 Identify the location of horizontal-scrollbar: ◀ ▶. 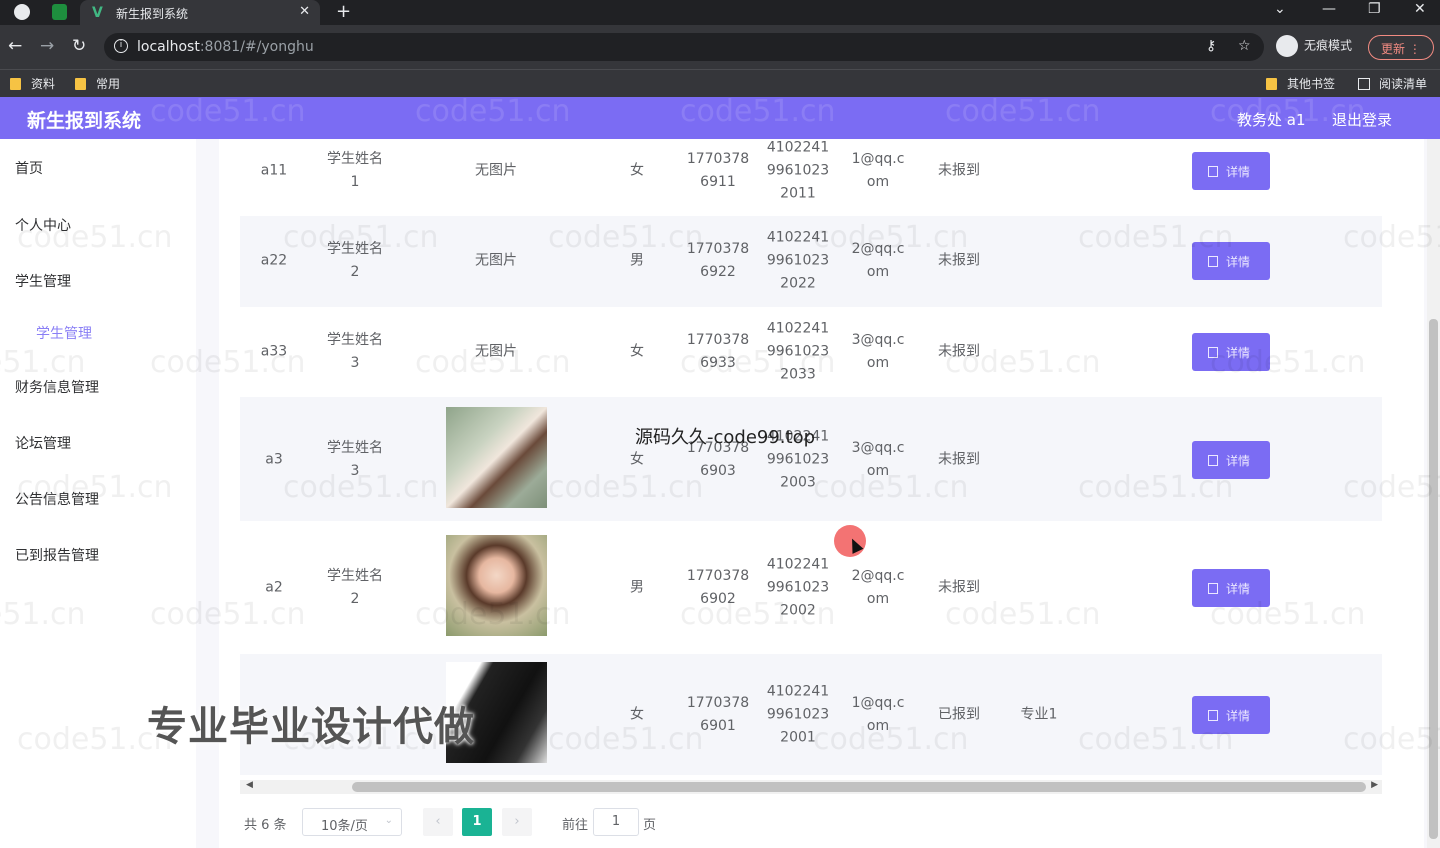
(811, 787).